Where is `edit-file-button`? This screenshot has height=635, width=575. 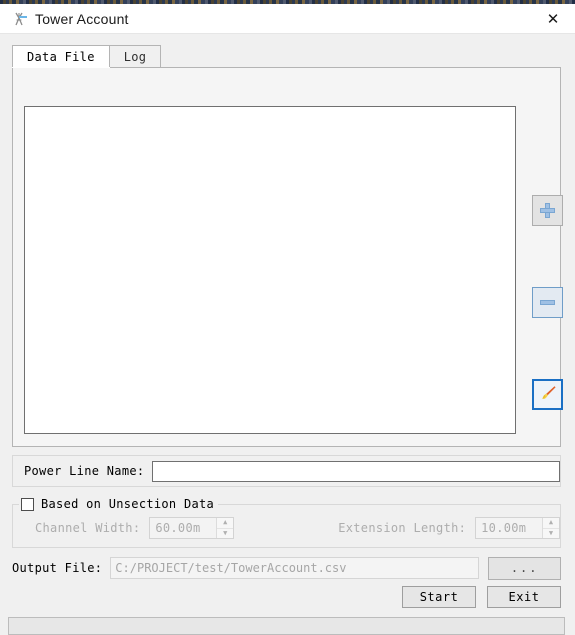 edit-file-button is located at coordinates (547, 394).